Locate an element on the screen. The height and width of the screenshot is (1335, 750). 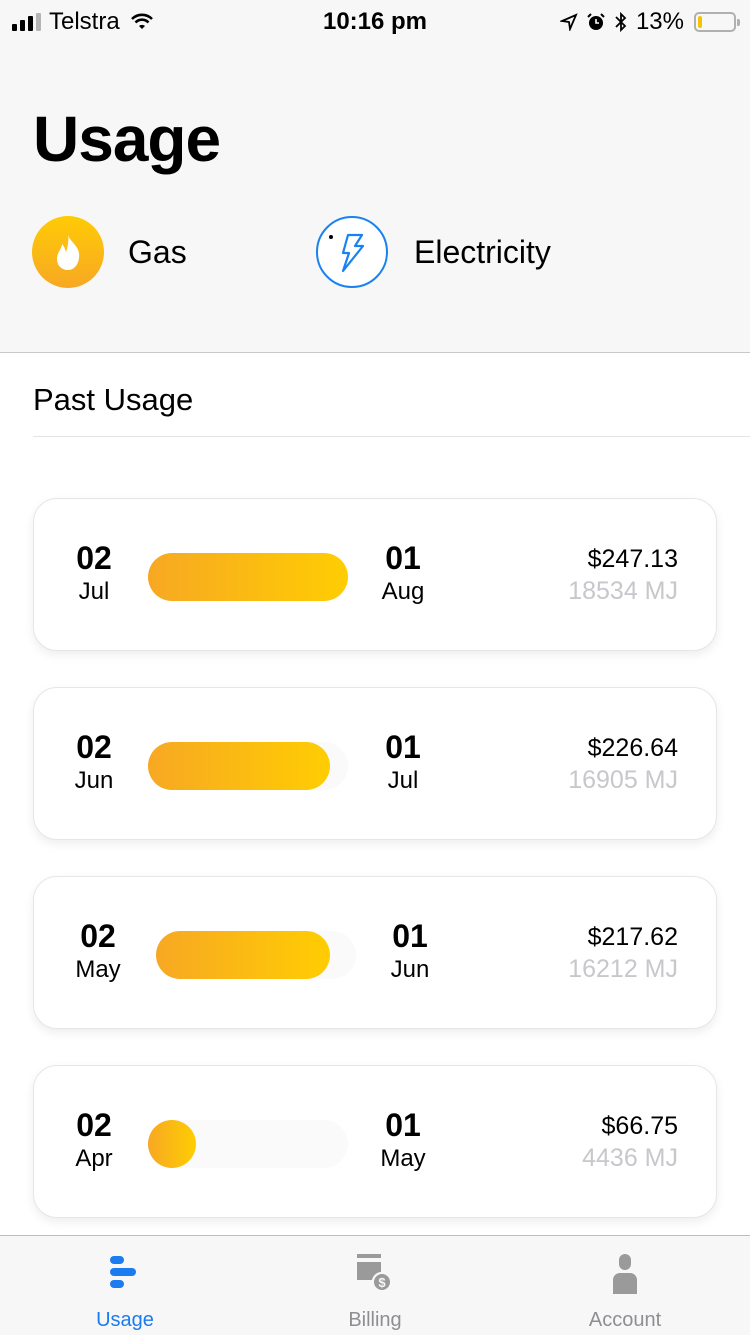
section-title: Past Usage is located at coordinates (113, 399).